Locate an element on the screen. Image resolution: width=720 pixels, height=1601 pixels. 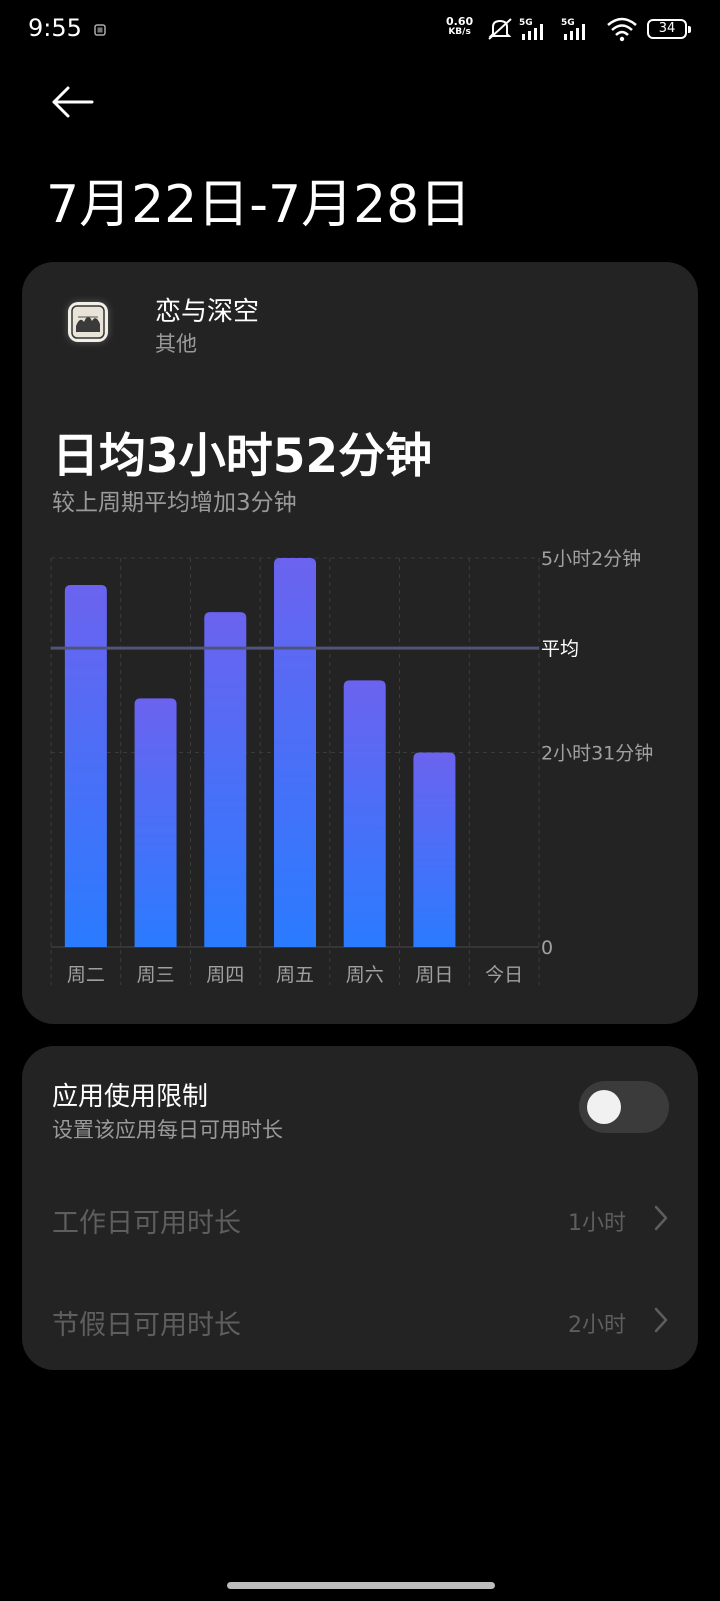
holiday-limit-row: 节假日可用时长 2小时 is located at coordinates (360, 1322).